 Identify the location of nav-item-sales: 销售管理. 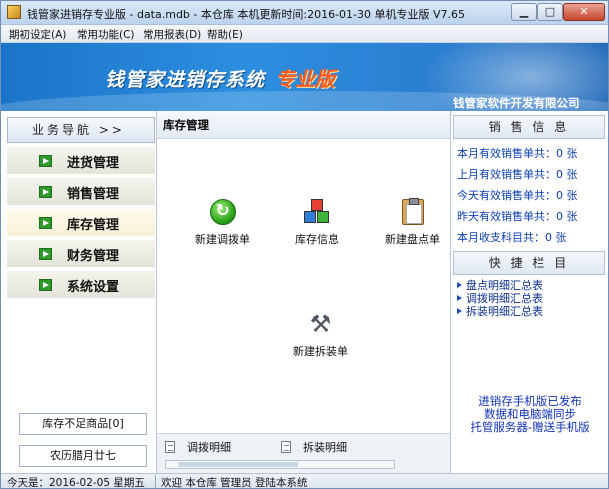
(81, 192).